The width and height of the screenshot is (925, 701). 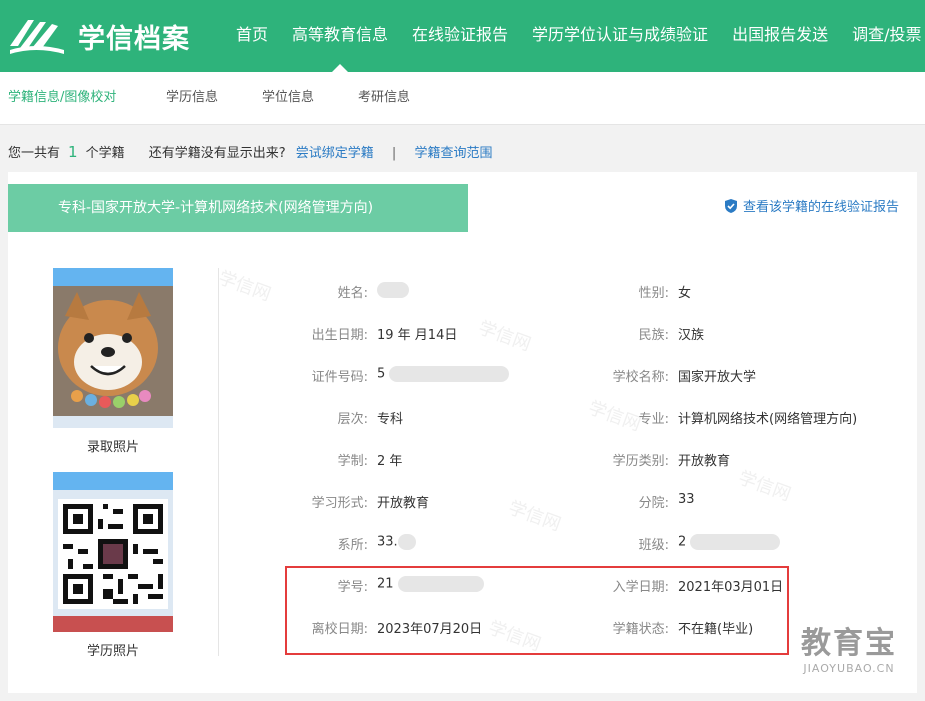 I want to click on field-label-school: 学校名称:, so click(x=640, y=377).